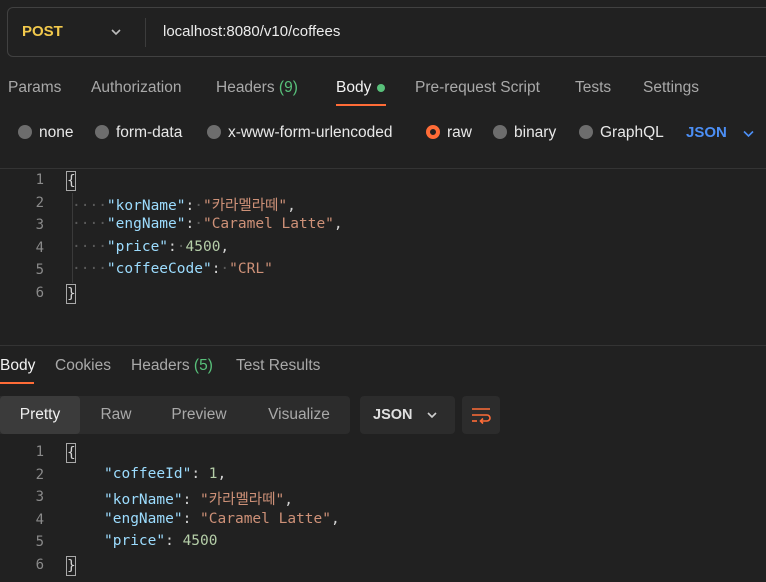 This screenshot has height=582, width=766. Describe the element at coordinates (278, 366) in the screenshot. I see `tab-test-results: Test Results` at that location.